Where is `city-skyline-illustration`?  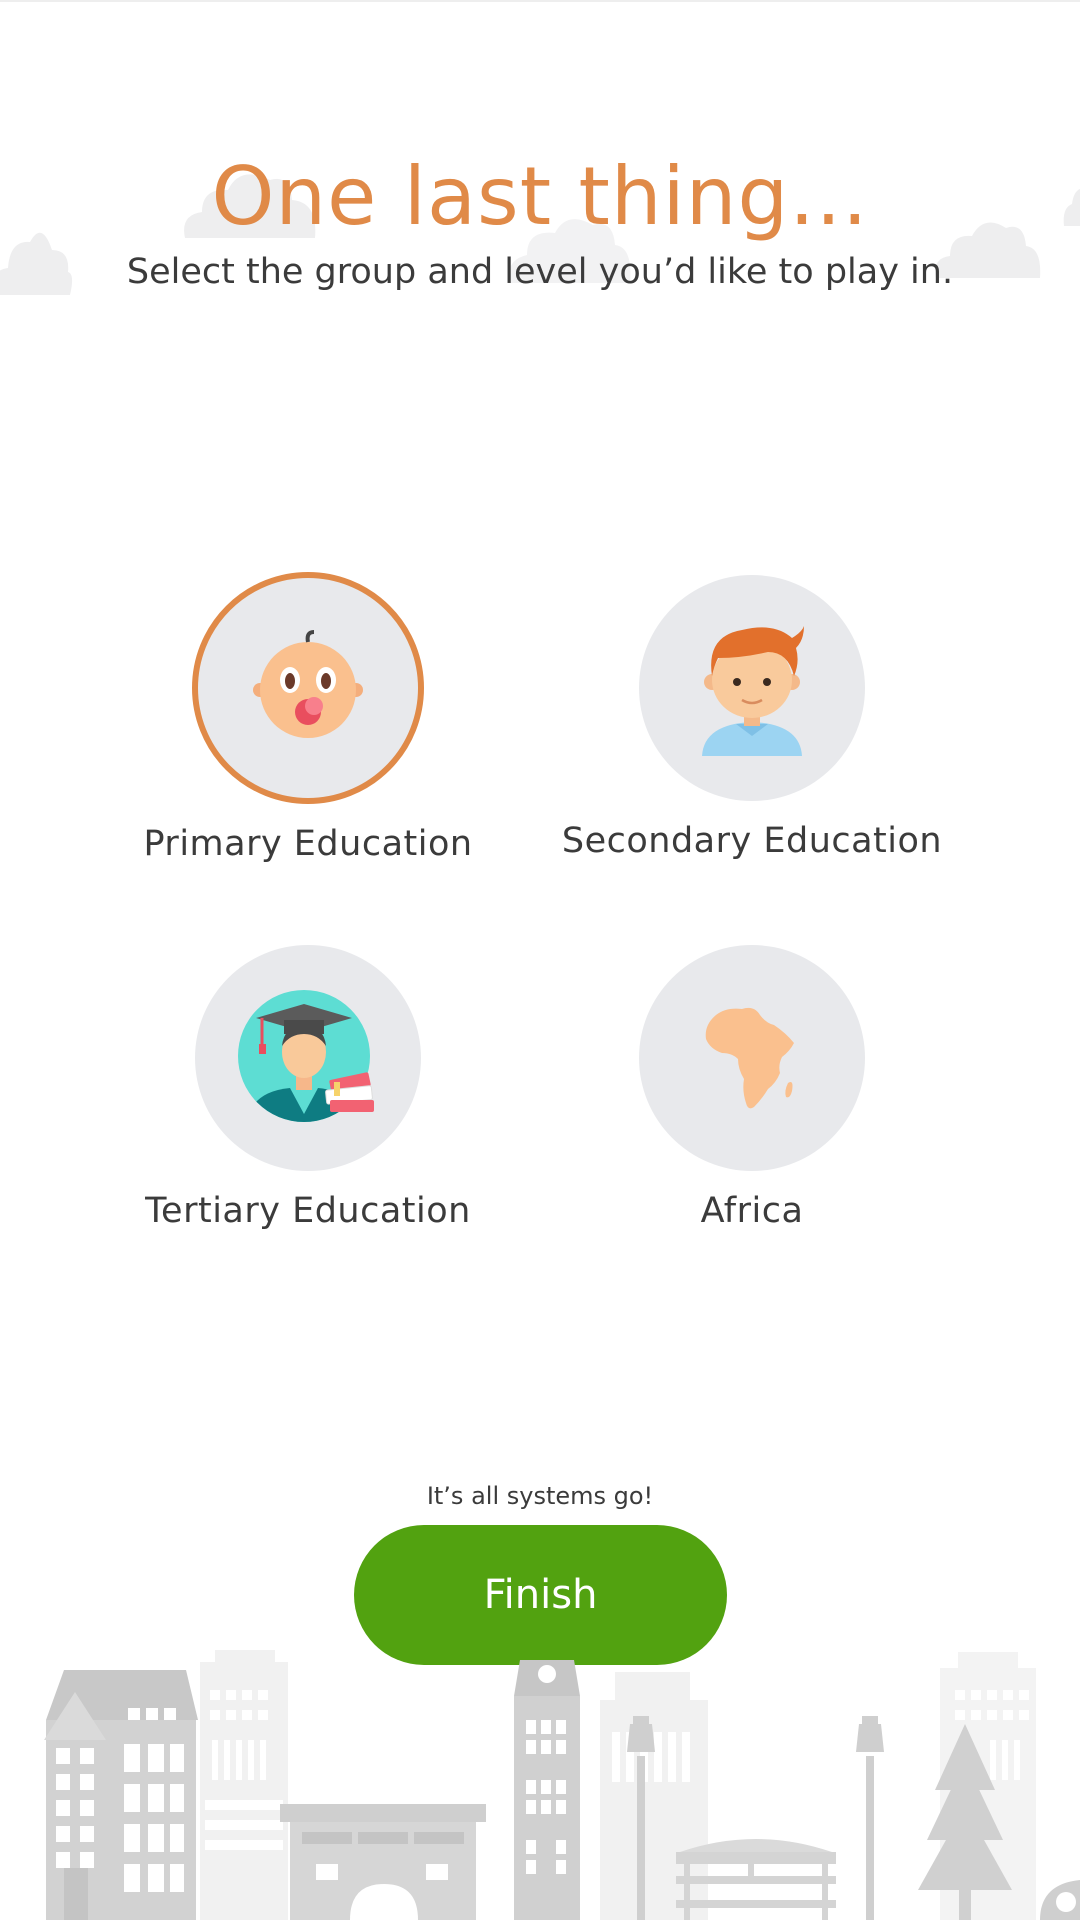 city-skyline-illustration is located at coordinates (562, 1785).